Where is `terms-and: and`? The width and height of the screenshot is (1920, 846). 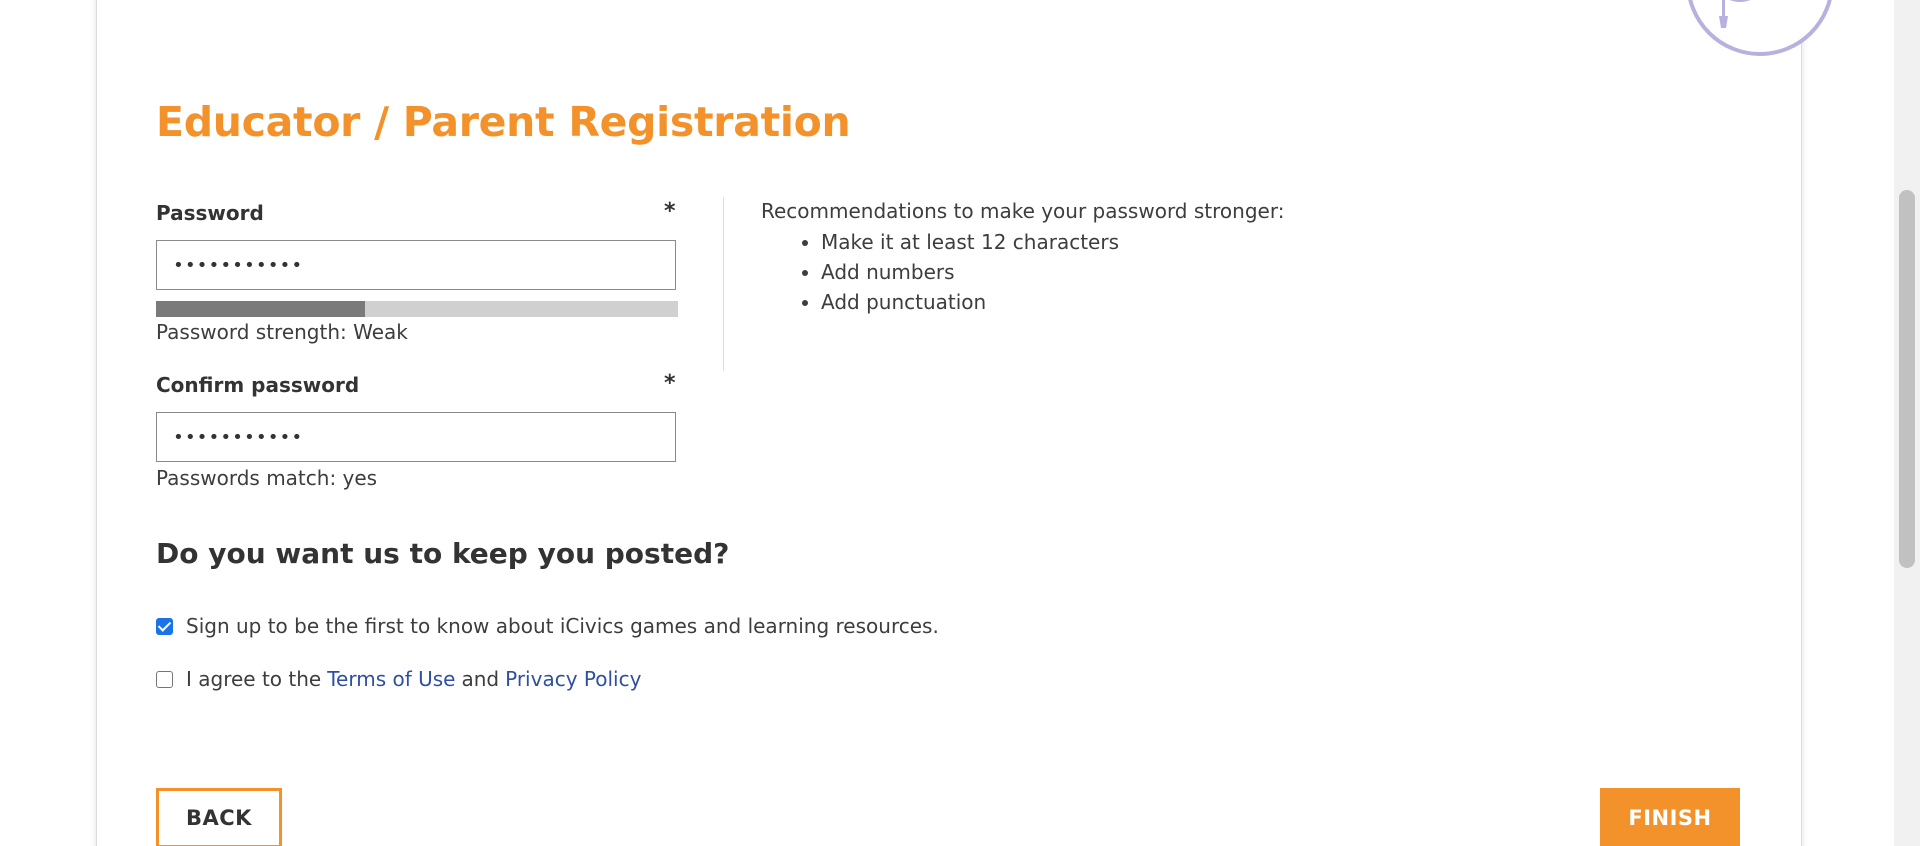
terms-and: and is located at coordinates (480, 679).